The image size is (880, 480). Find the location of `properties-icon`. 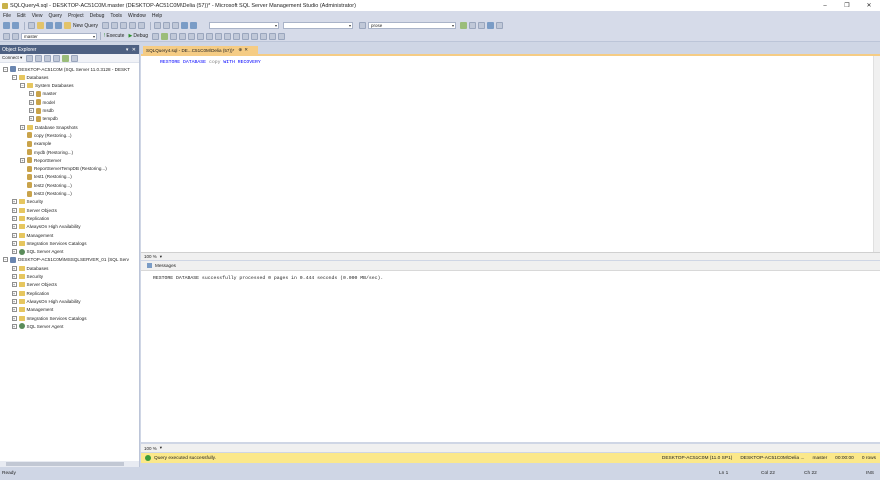

properties-icon is located at coordinates (473, 25).